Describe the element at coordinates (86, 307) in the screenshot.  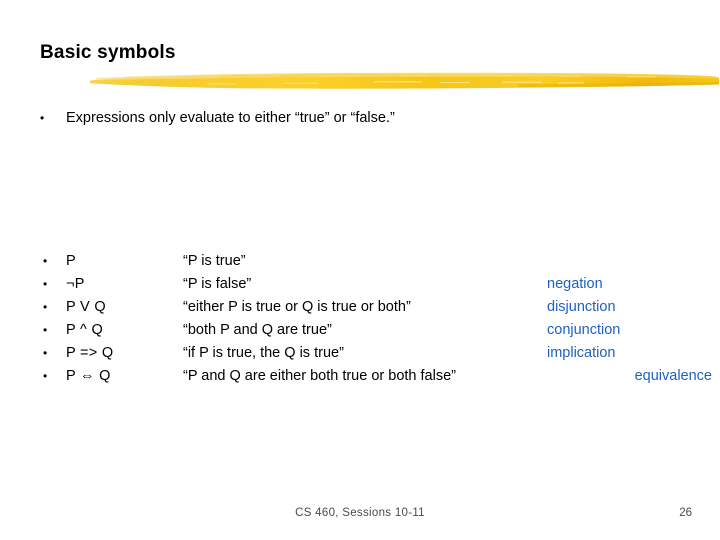
I see `symbol-expression: P V Q` at that location.